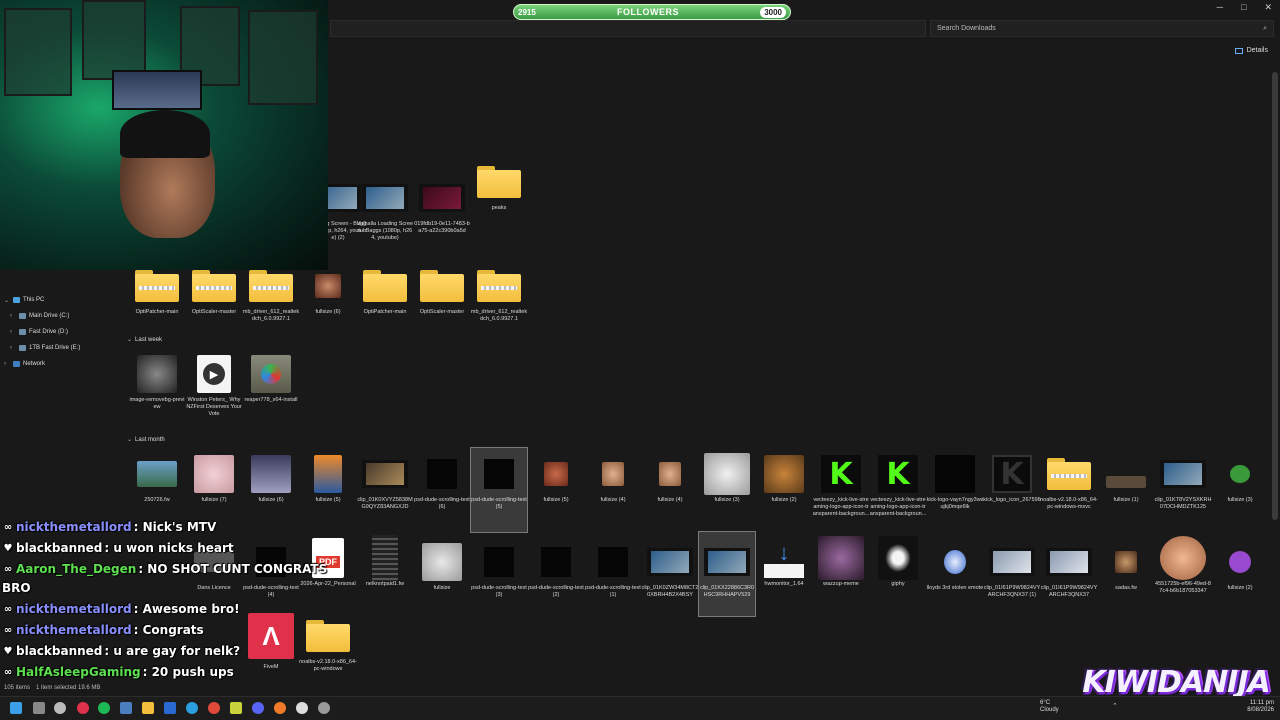 This screenshot has height=720, width=1280. I want to click on file-tile: 019fdb19-0e11-7483-ba75-a22c390b0a5d, so click(442, 218).